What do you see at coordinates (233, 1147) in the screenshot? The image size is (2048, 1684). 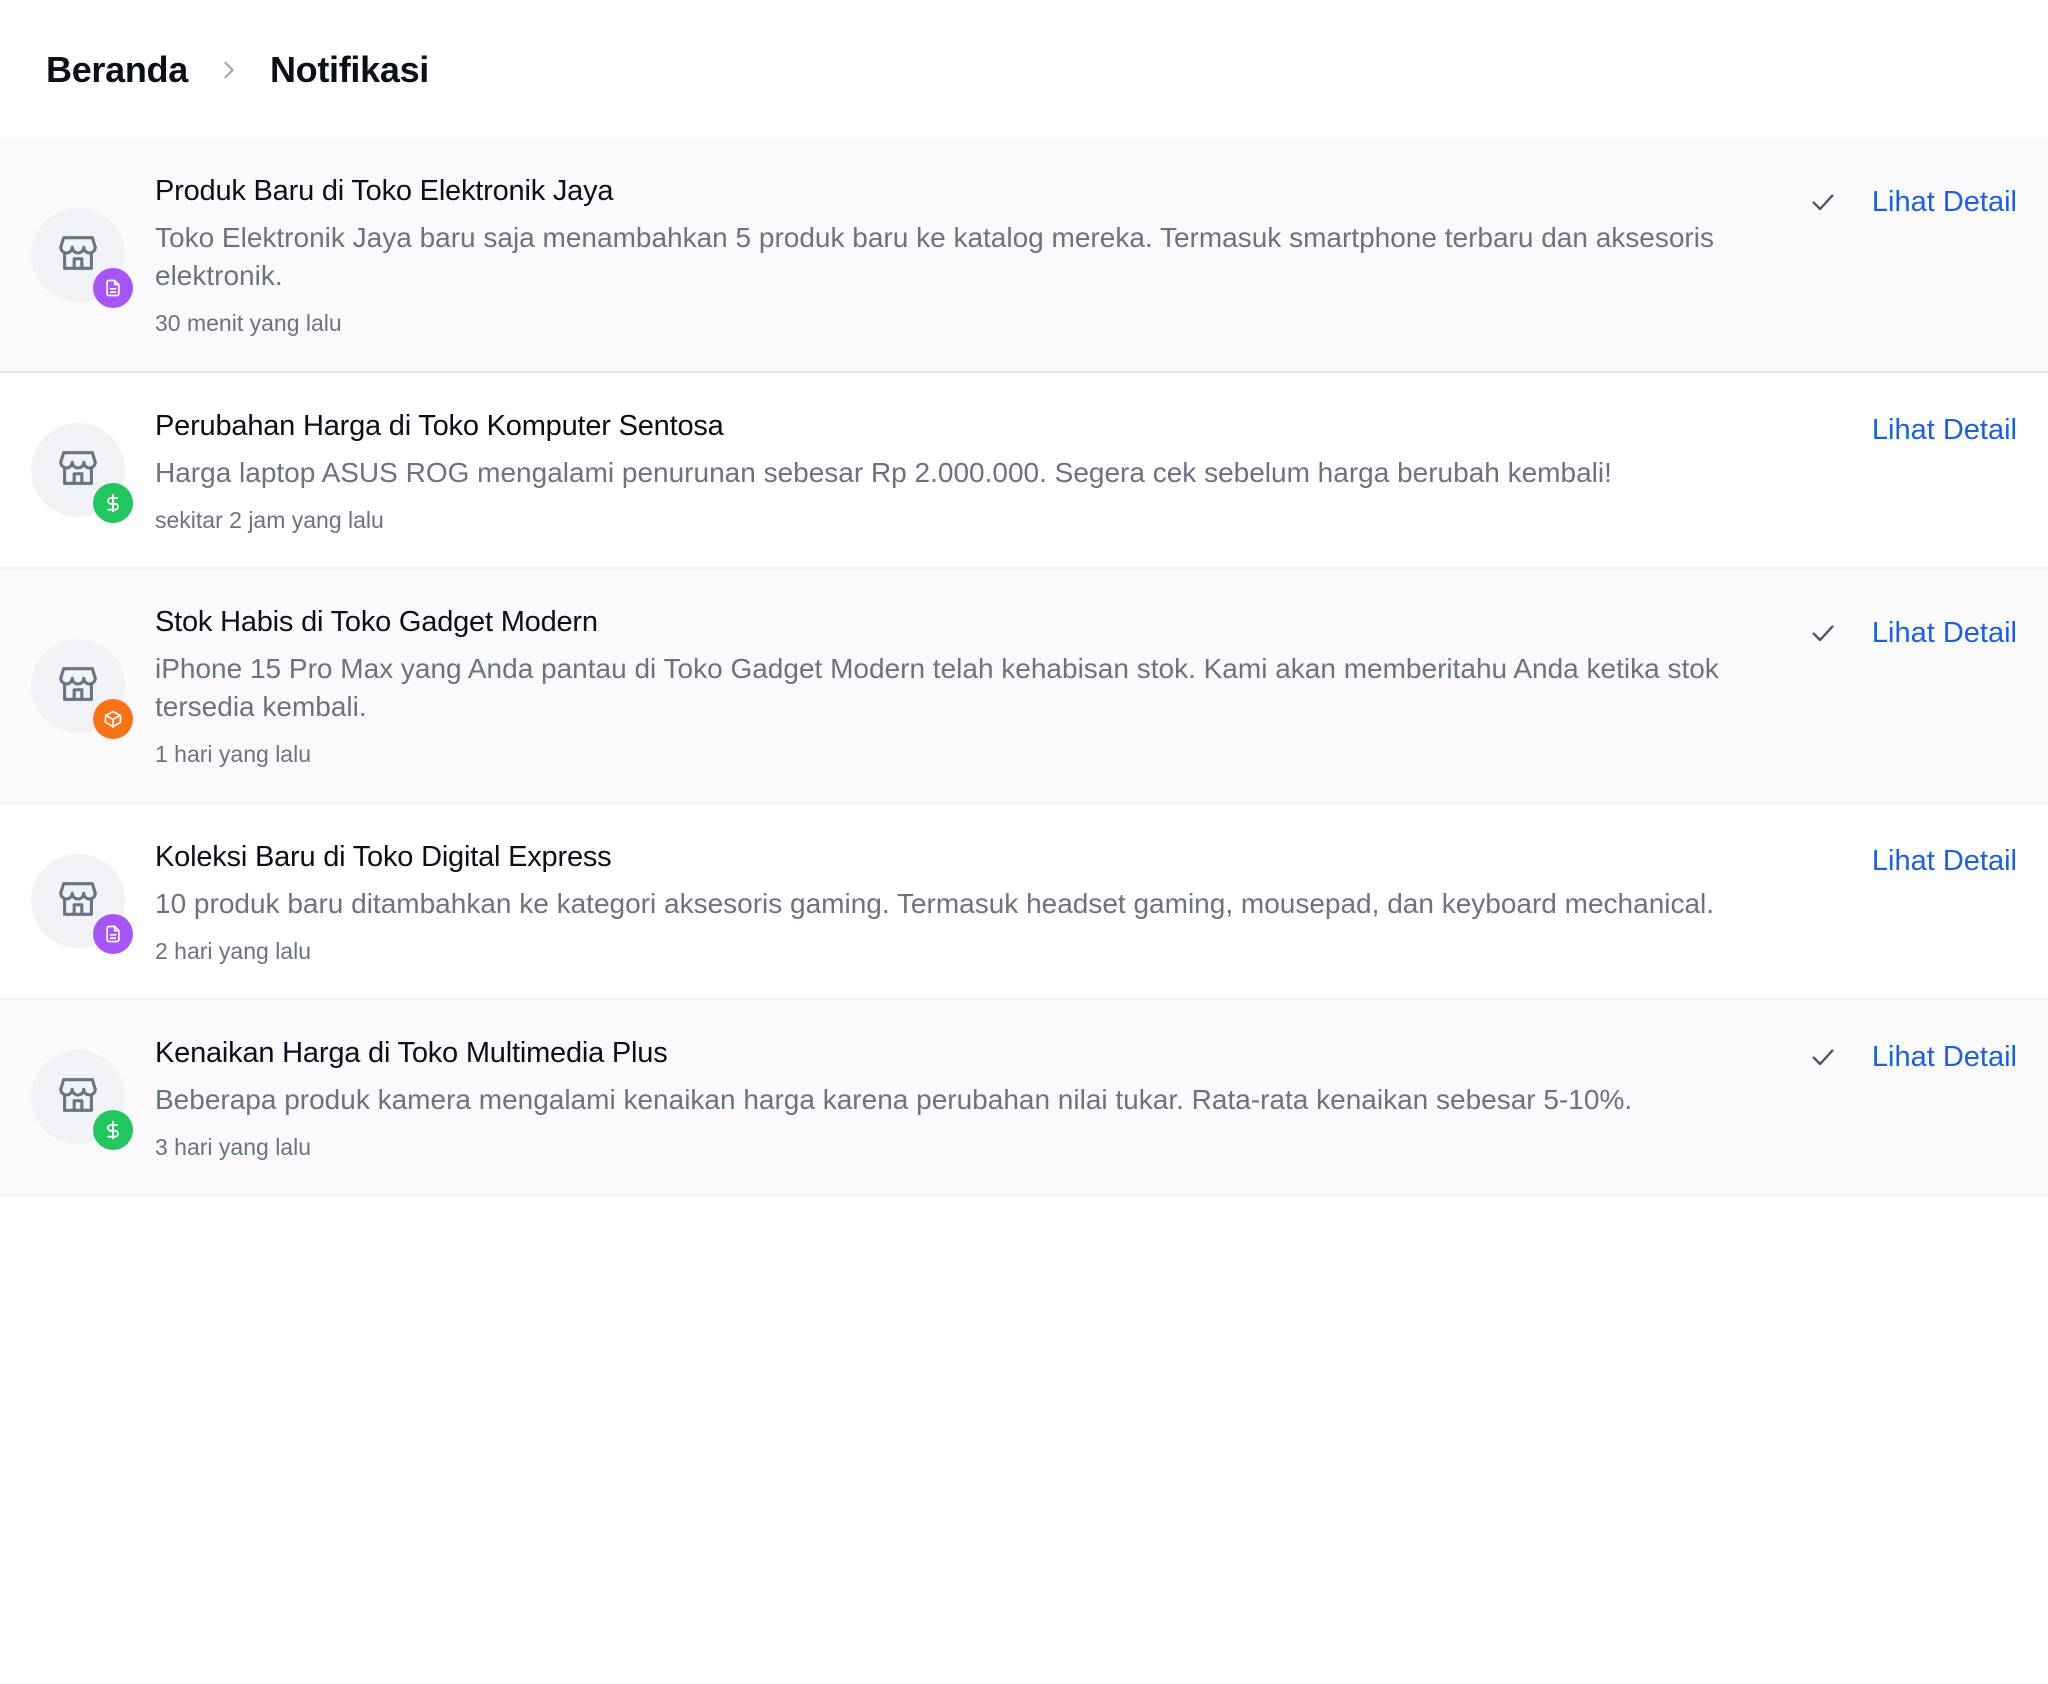 I see `notification-time: 3 hari yang lalu` at bounding box center [233, 1147].